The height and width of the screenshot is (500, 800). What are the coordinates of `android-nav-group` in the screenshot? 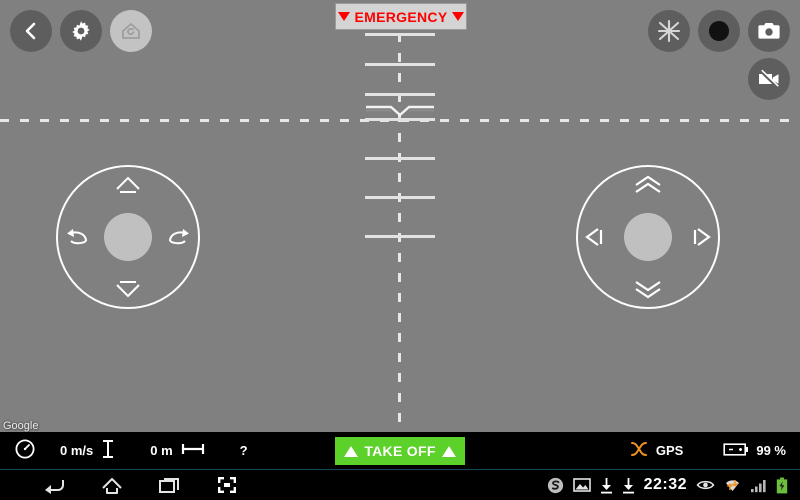 It's located at (119, 485).